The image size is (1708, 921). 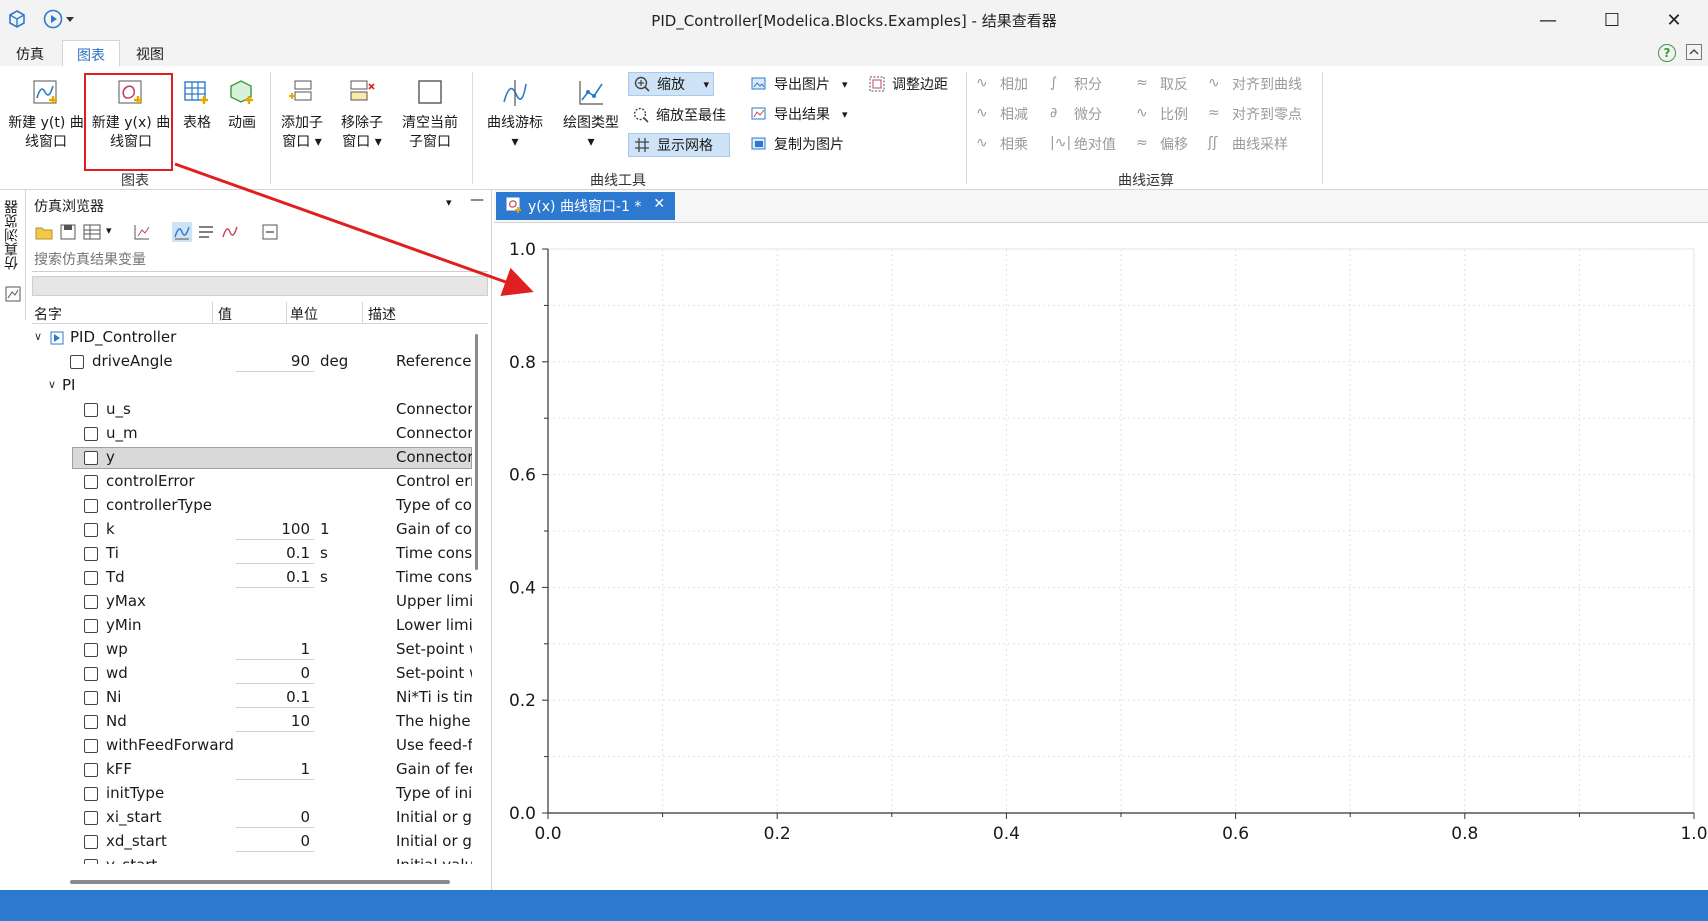 I want to click on sidebar-chart-icon, so click(x=13, y=294).